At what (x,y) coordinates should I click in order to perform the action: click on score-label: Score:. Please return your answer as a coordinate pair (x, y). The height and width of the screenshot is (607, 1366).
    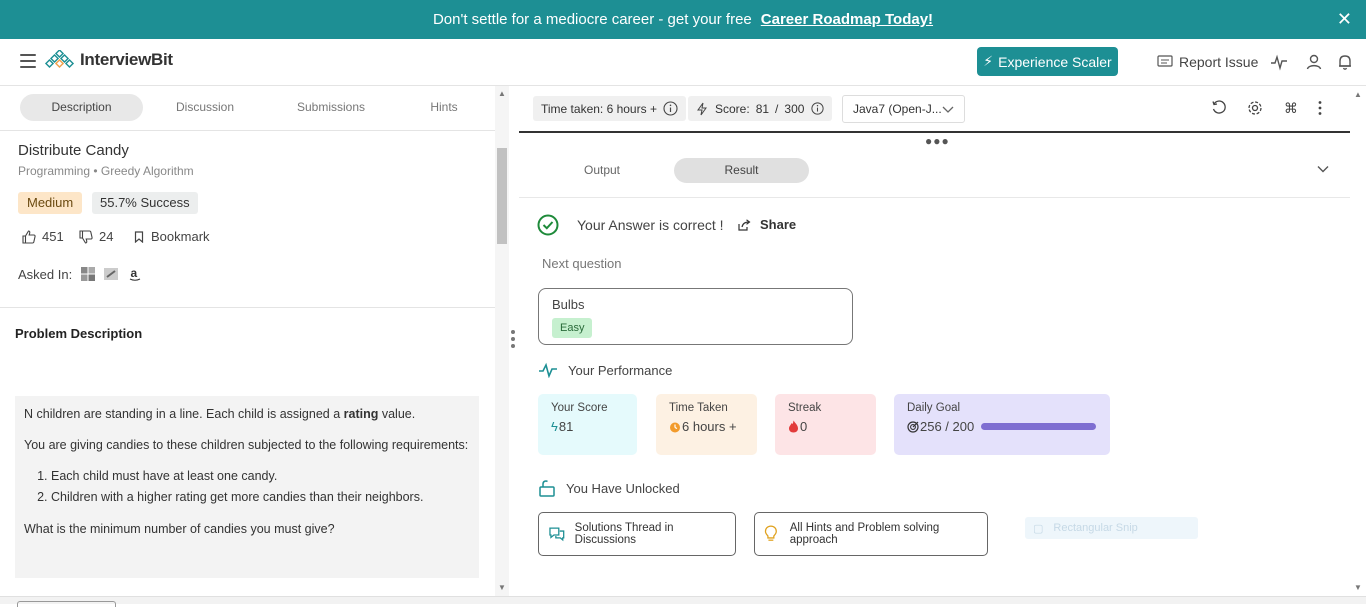
    Looking at the image, I should click on (732, 108).